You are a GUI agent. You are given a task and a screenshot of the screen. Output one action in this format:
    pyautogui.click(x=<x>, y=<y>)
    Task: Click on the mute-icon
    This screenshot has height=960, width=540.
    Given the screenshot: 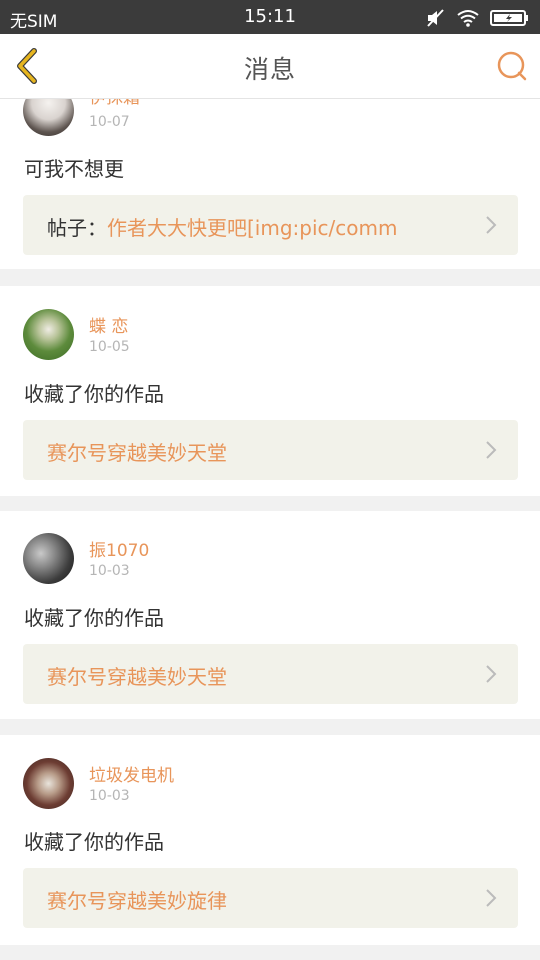 What is the action you would take?
    pyautogui.click(x=436, y=18)
    